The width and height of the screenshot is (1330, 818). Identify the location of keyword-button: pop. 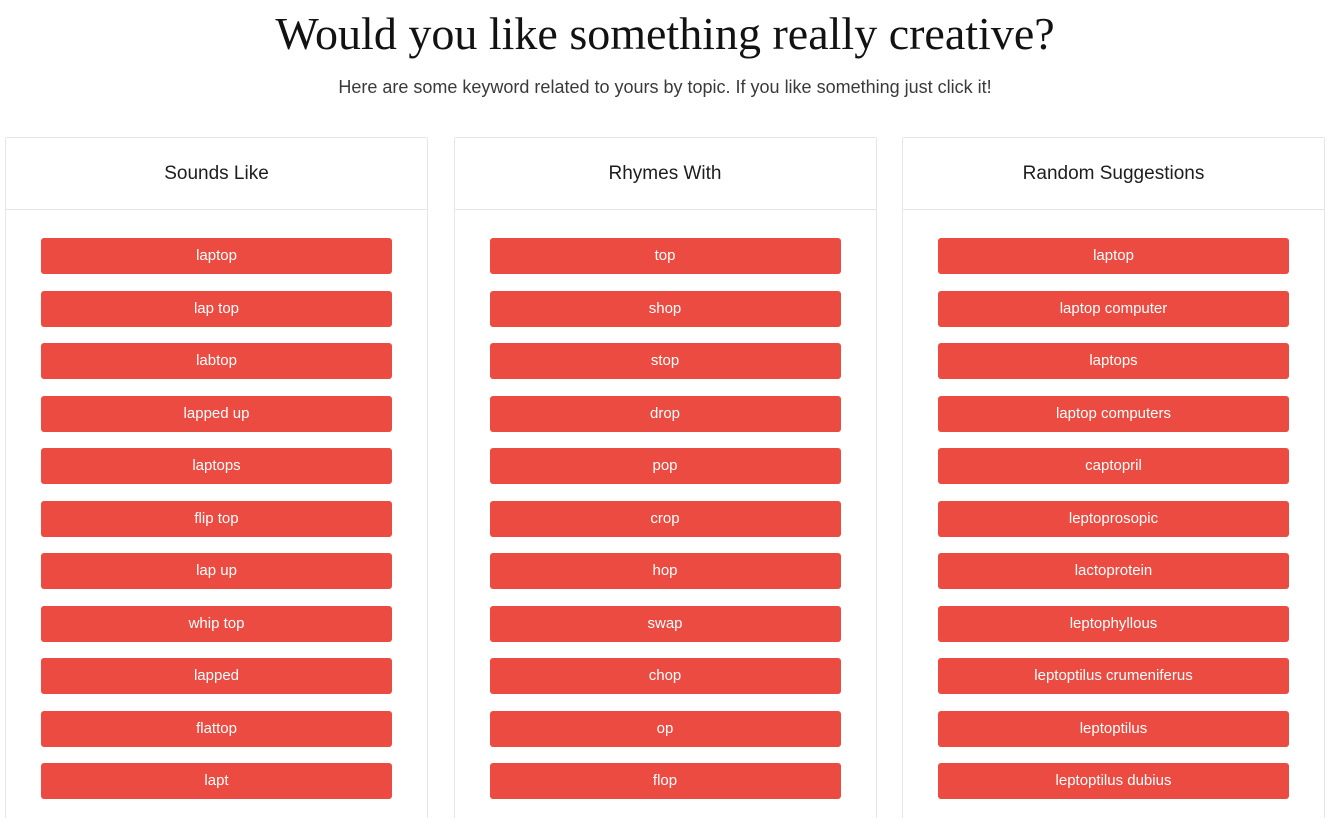
(665, 466).